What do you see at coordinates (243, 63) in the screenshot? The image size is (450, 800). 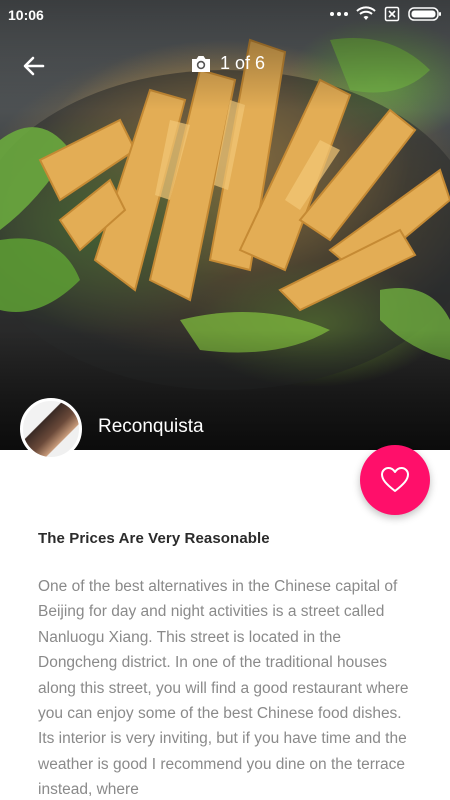 I see `photo-counter-label: 1 of 6` at bounding box center [243, 63].